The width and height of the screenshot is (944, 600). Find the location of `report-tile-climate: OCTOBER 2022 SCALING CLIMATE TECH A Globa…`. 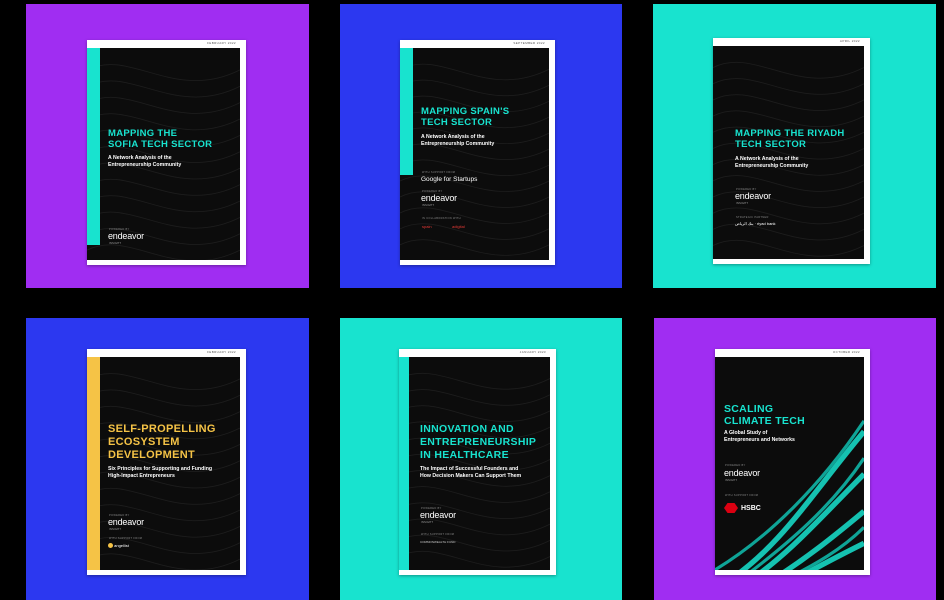

report-tile-climate: OCTOBER 2022 SCALING CLIMATE TECH A Globa… is located at coordinates (795, 459).